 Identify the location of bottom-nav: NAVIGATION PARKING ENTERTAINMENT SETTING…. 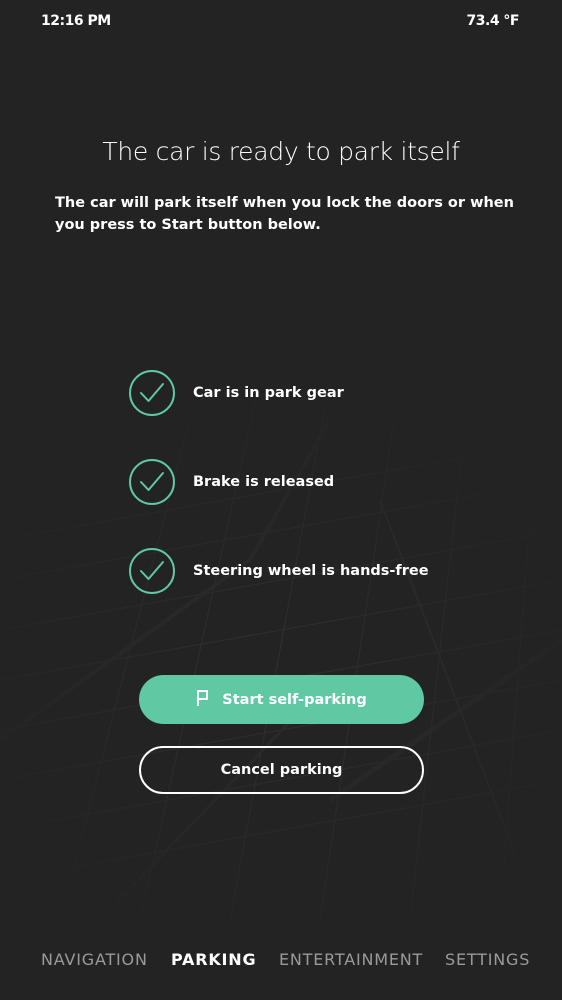
(281, 960).